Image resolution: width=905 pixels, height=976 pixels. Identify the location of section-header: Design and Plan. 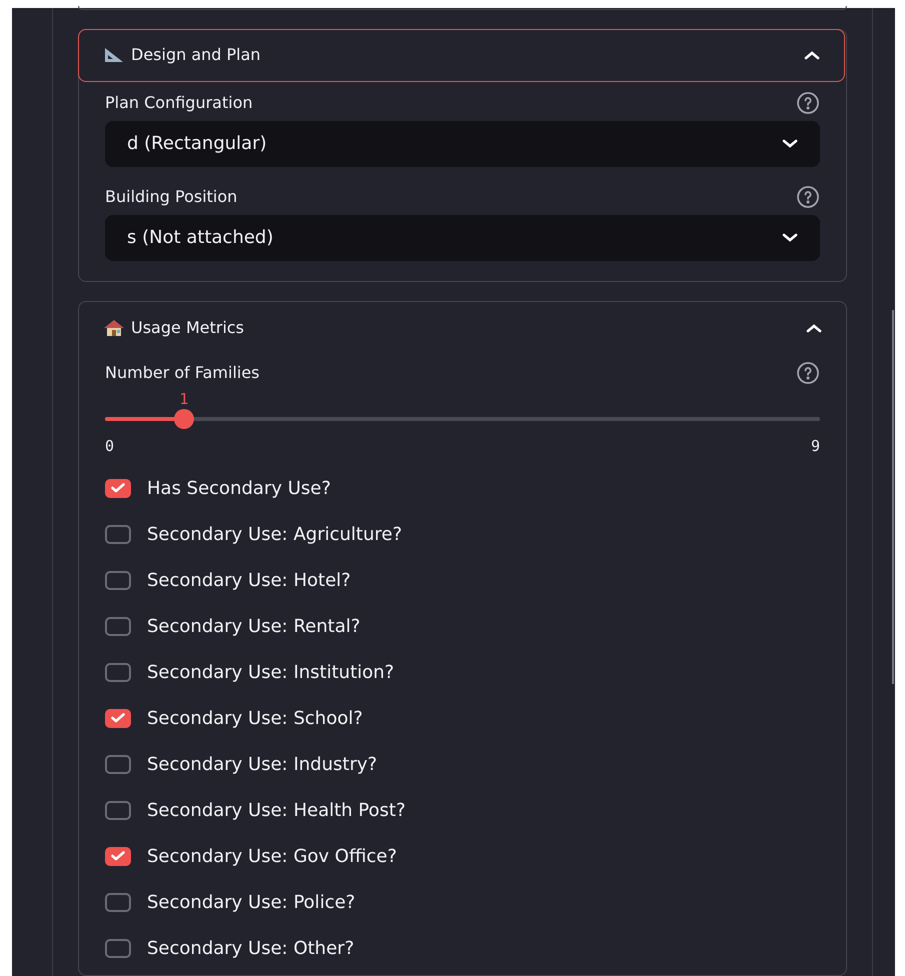
(461, 55).